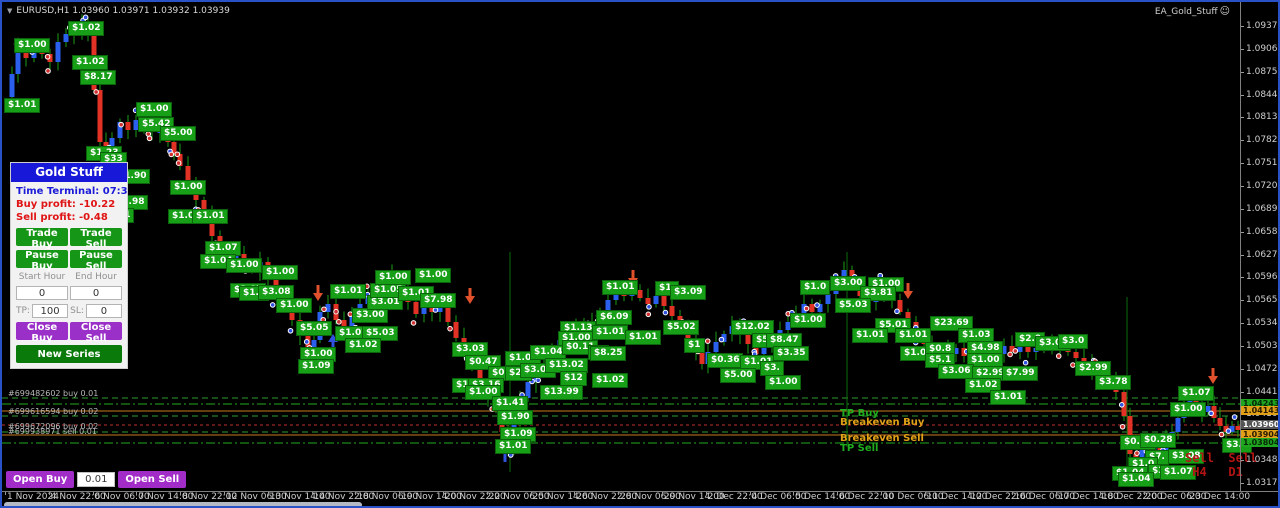 This screenshot has width=1280, height=508. What do you see at coordinates (40, 479) in the screenshot?
I see `open-buy-button: Open Buy` at bounding box center [40, 479].